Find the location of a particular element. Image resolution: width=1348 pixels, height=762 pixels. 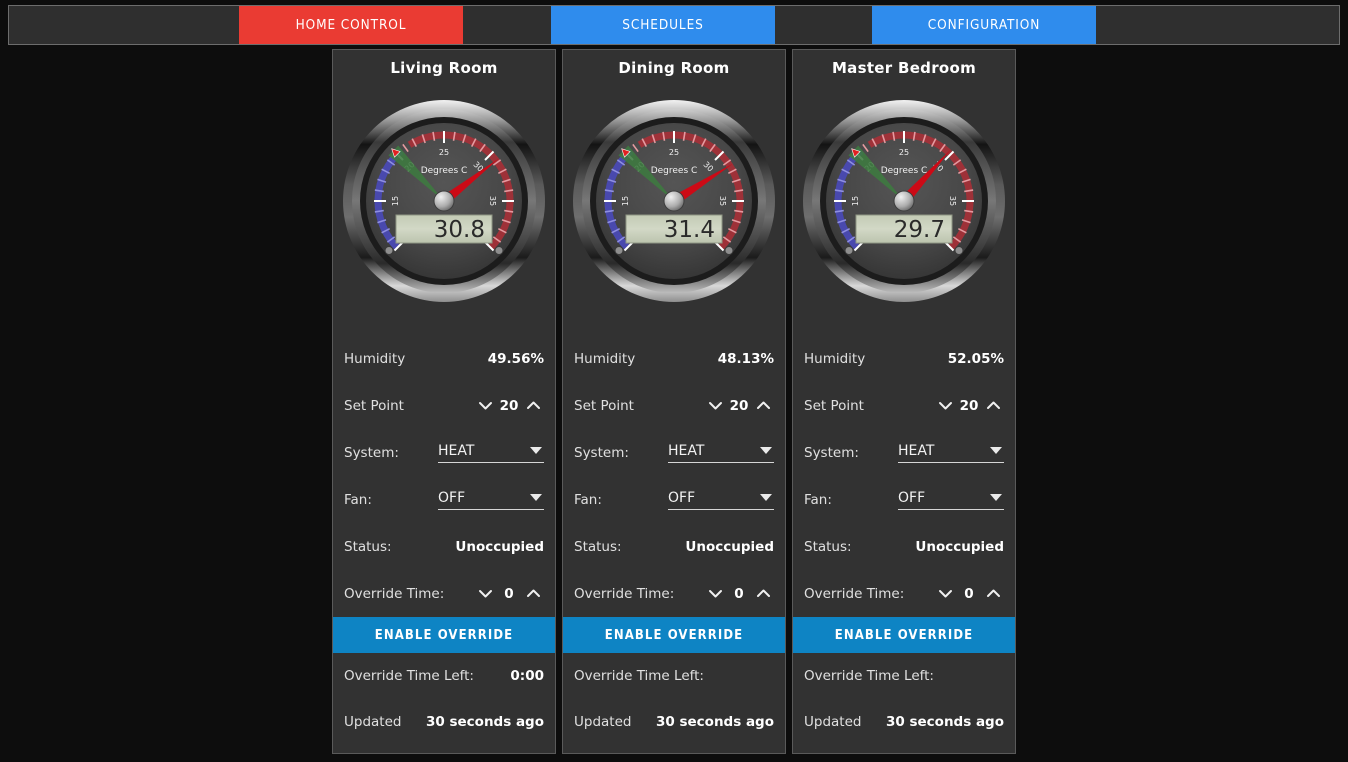

panel-title: Master Bedroom is located at coordinates (904, 68).